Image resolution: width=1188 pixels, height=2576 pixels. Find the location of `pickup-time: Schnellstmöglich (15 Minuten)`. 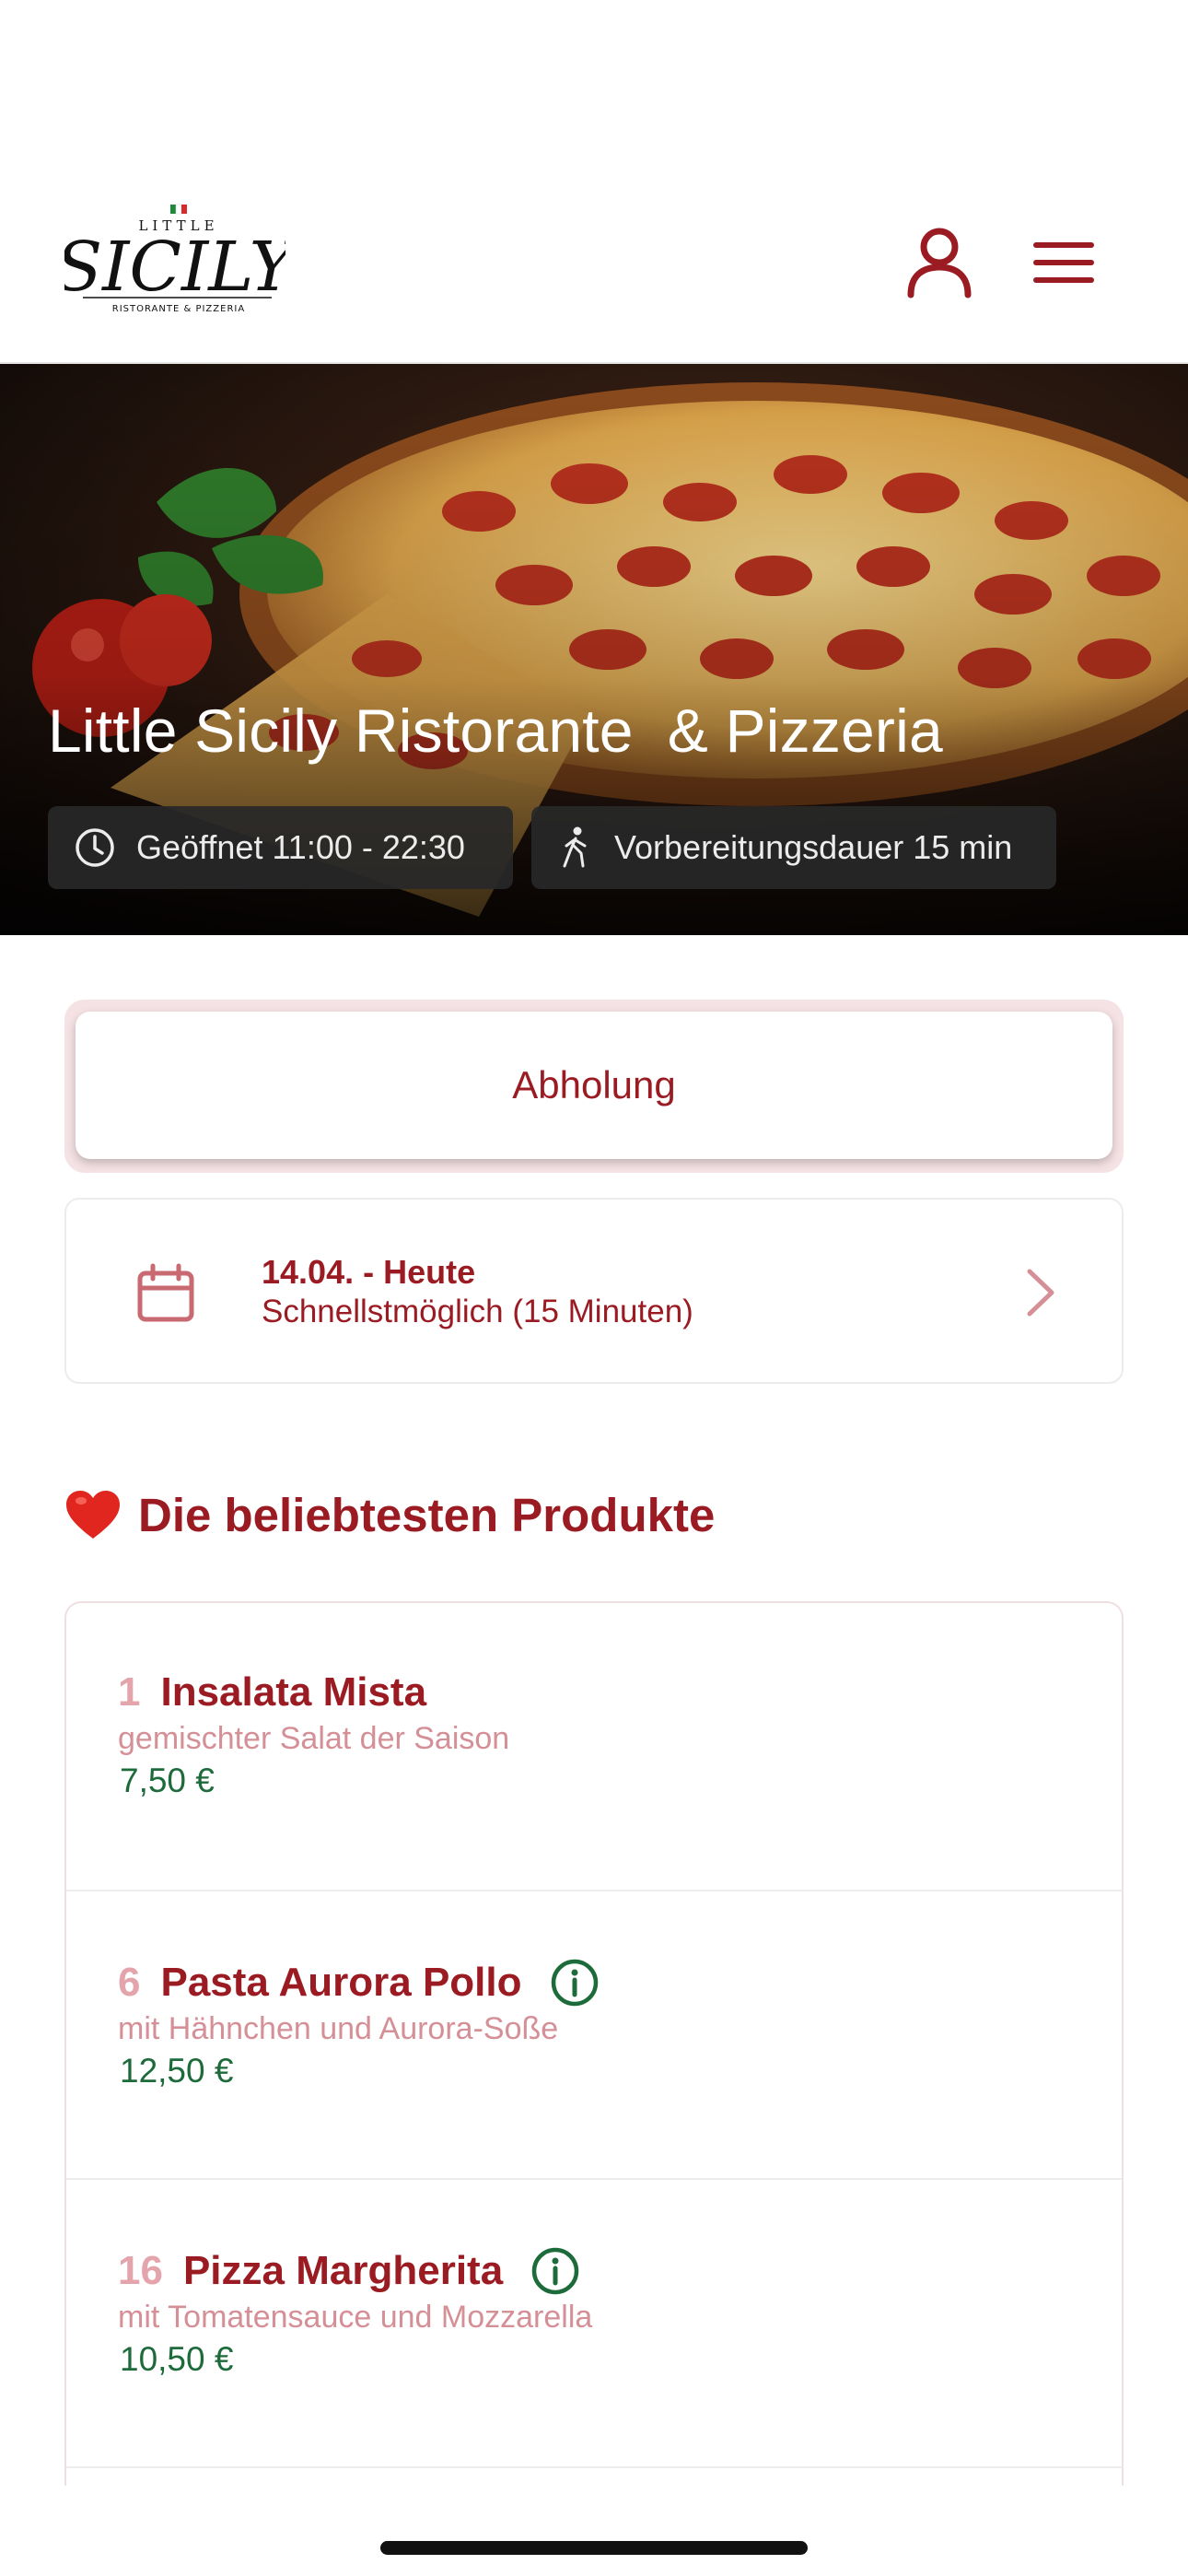

pickup-time: Schnellstmöglich (15 Minuten) is located at coordinates (477, 1311).